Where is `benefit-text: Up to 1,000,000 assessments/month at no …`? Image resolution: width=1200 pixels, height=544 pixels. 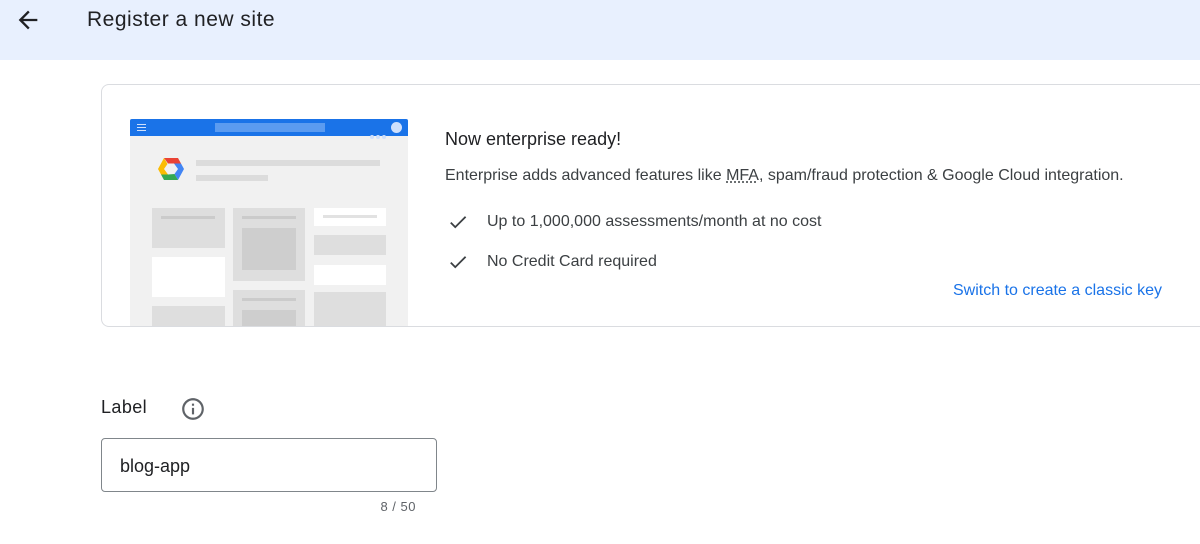 benefit-text: Up to 1,000,000 assessments/month at no … is located at coordinates (654, 221).